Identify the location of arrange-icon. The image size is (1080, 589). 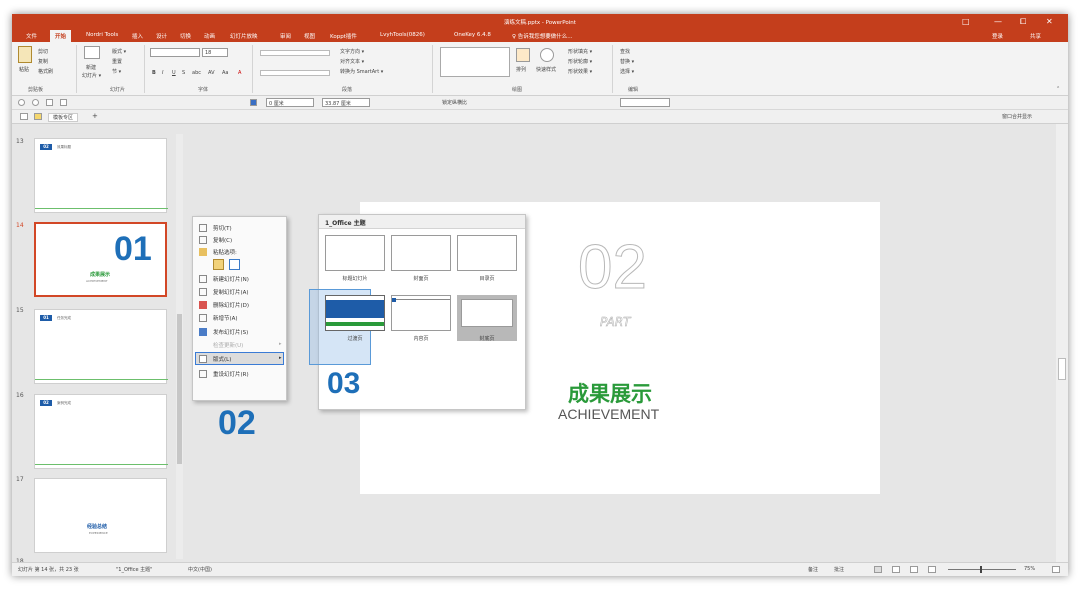
(523, 55).